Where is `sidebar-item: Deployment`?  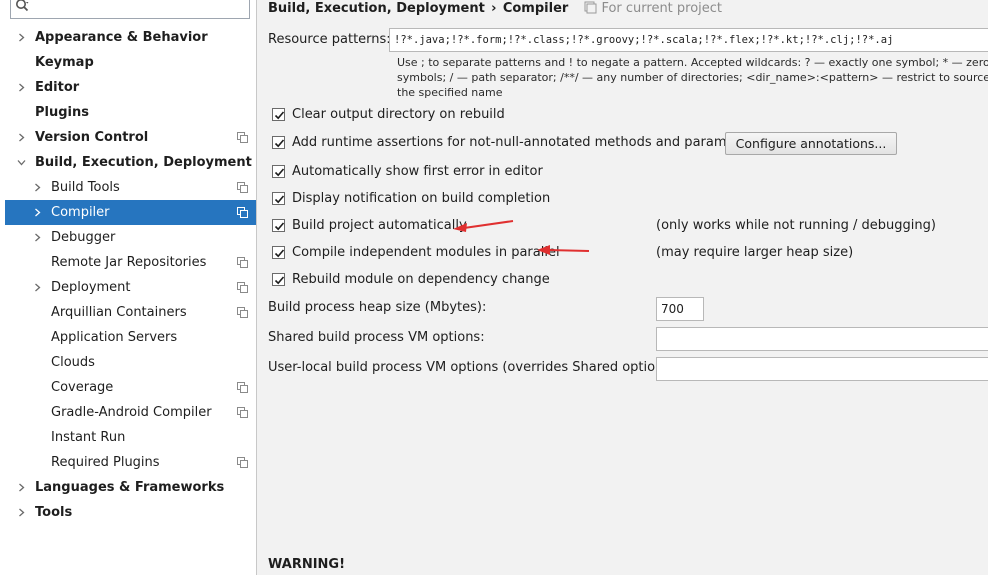
sidebar-item: Deployment is located at coordinates (130, 287).